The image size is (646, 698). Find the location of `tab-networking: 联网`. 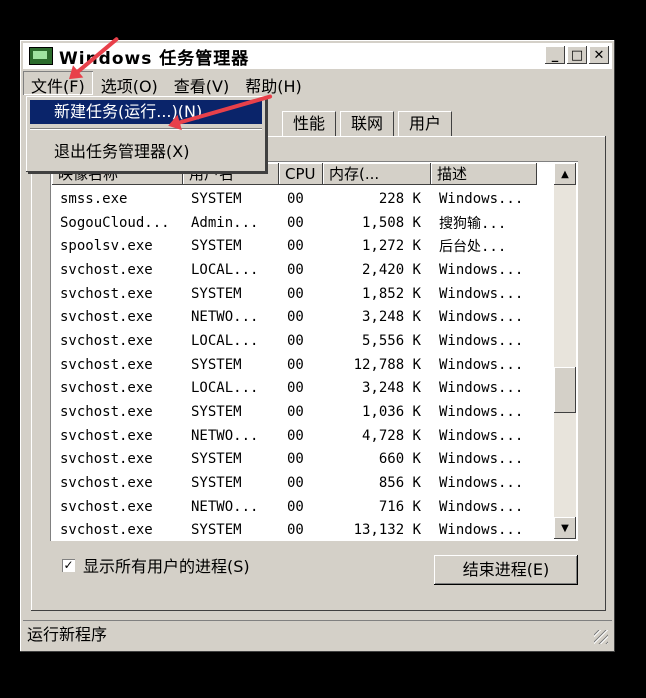

tab-networking: 联网 is located at coordinates (367, 123).